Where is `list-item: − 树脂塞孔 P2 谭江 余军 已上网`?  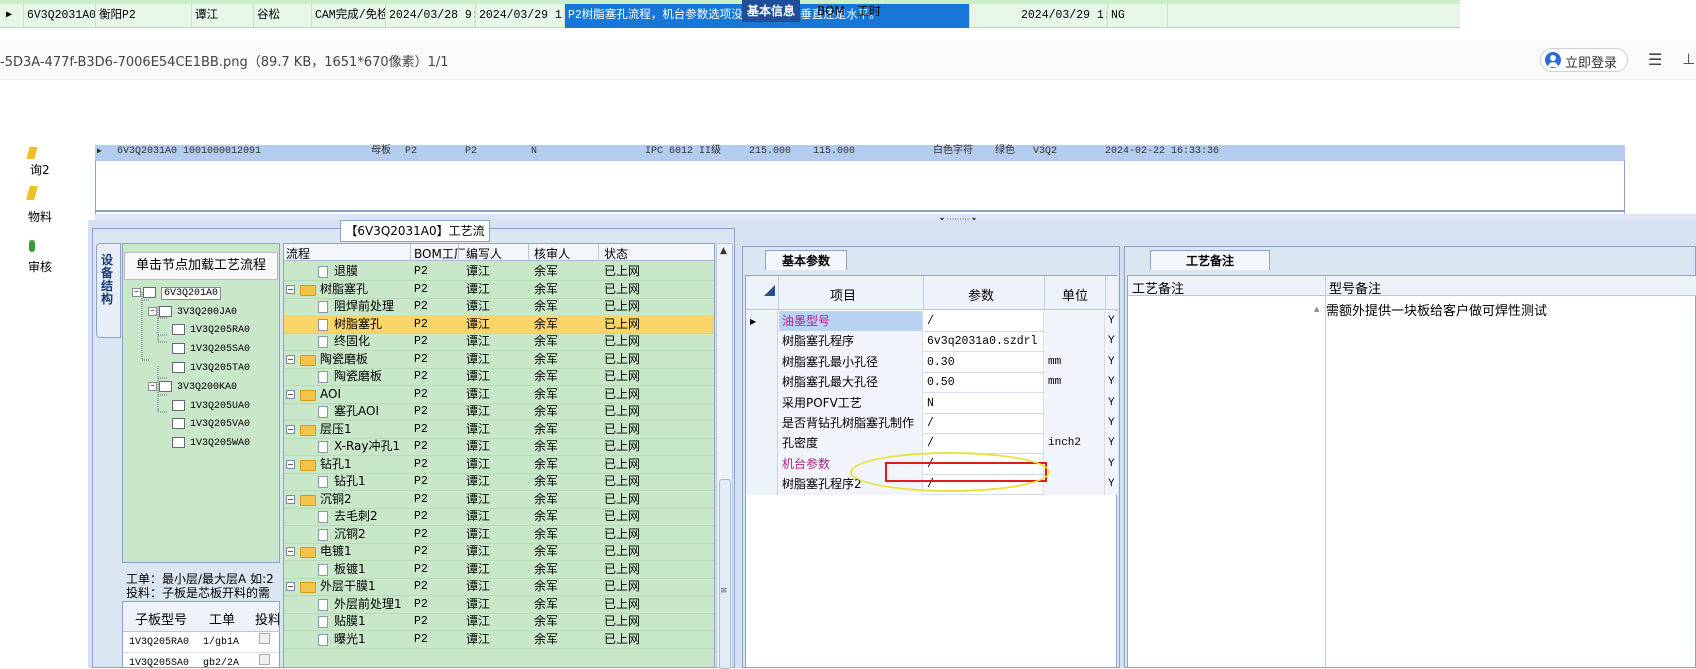 list-item: − 树脂塞孔 P2 谭江 余军 已上网 is located at coordinates (499, 289).